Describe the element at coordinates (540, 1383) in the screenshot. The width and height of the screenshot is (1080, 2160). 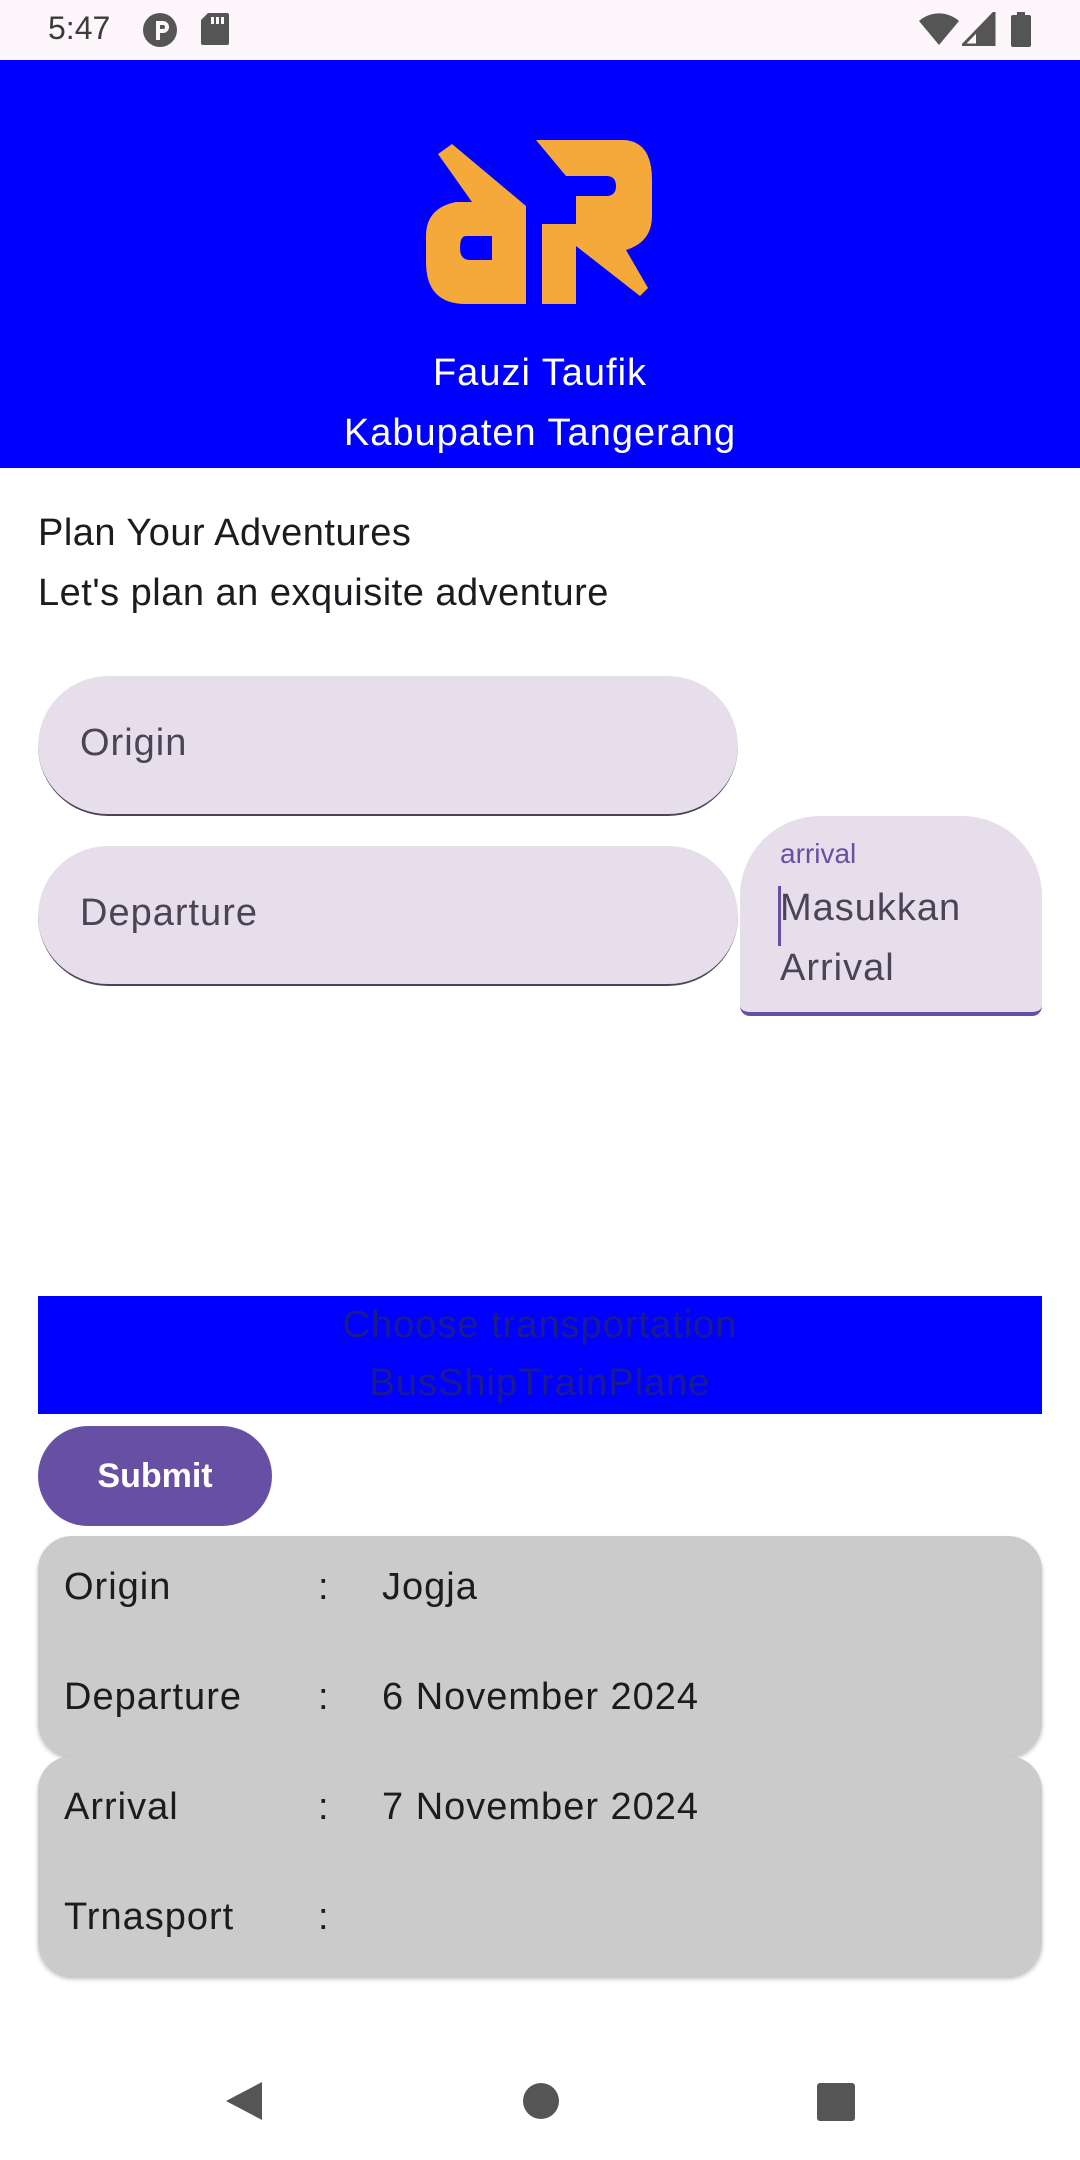
I see `transport-options: BusShipTrainPlane` at that location.